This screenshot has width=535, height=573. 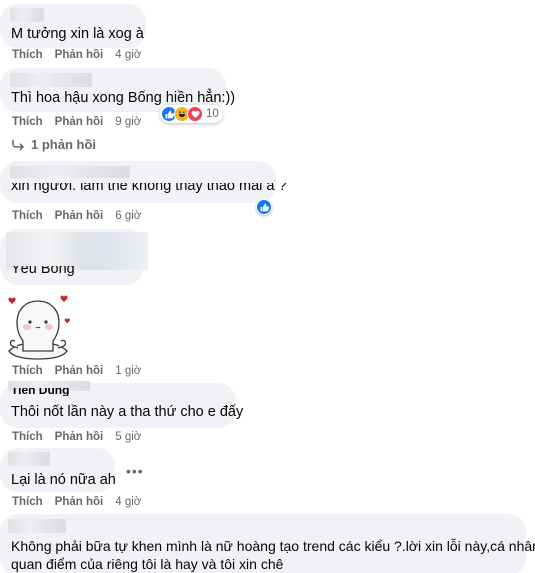 I want to click on comment-actions: Thích Phản hồi 9 giờ, so click(x=76, y=122).